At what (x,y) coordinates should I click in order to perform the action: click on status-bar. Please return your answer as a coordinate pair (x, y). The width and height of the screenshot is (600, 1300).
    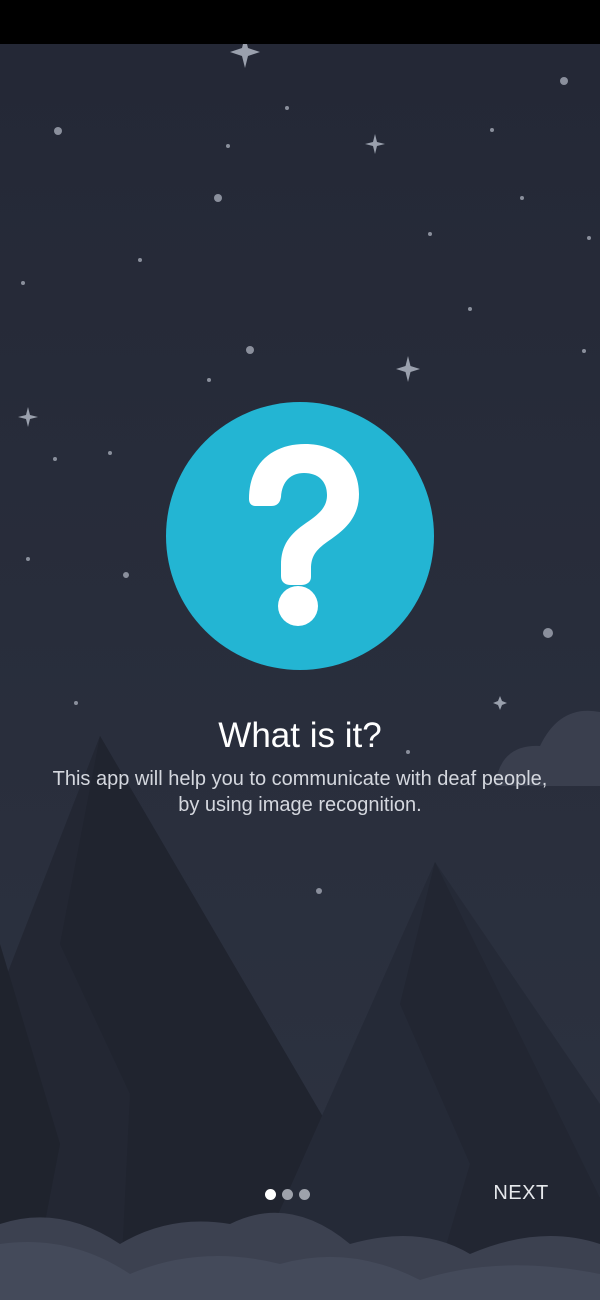
    Looking at the image, I should click on (300, 22).